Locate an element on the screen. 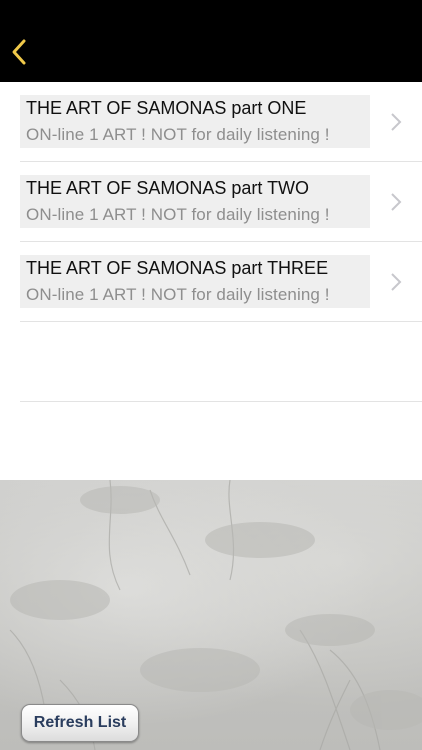 Image resolution: width=422 pixels, height=750 pixels. list-item-title: THE ART OF SAMONAS part TWO is located at coordinates (168, 188).